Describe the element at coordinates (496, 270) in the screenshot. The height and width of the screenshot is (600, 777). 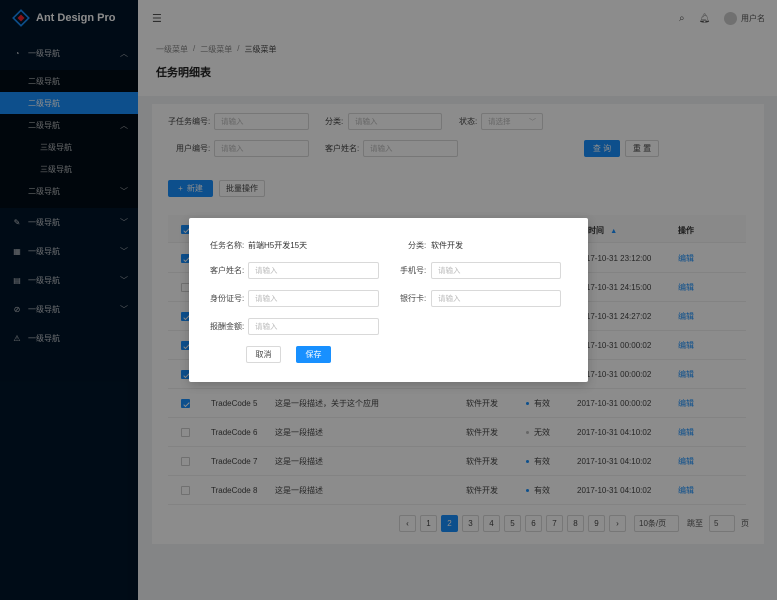
I see `phone-input: 请输入` at that location.